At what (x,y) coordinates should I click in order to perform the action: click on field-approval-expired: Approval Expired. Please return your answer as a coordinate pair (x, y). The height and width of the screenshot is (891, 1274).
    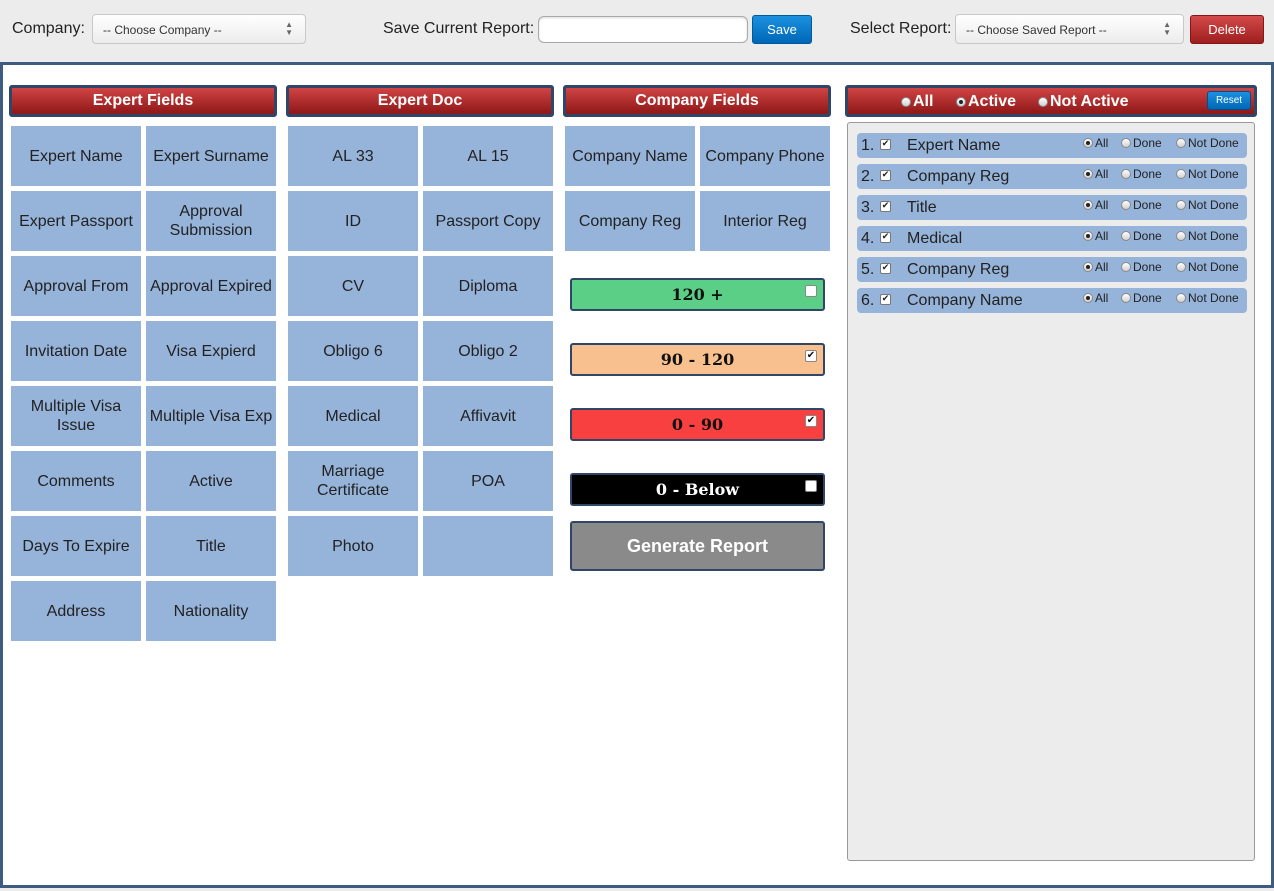
    Looking at the image, I should click on (211, 286).